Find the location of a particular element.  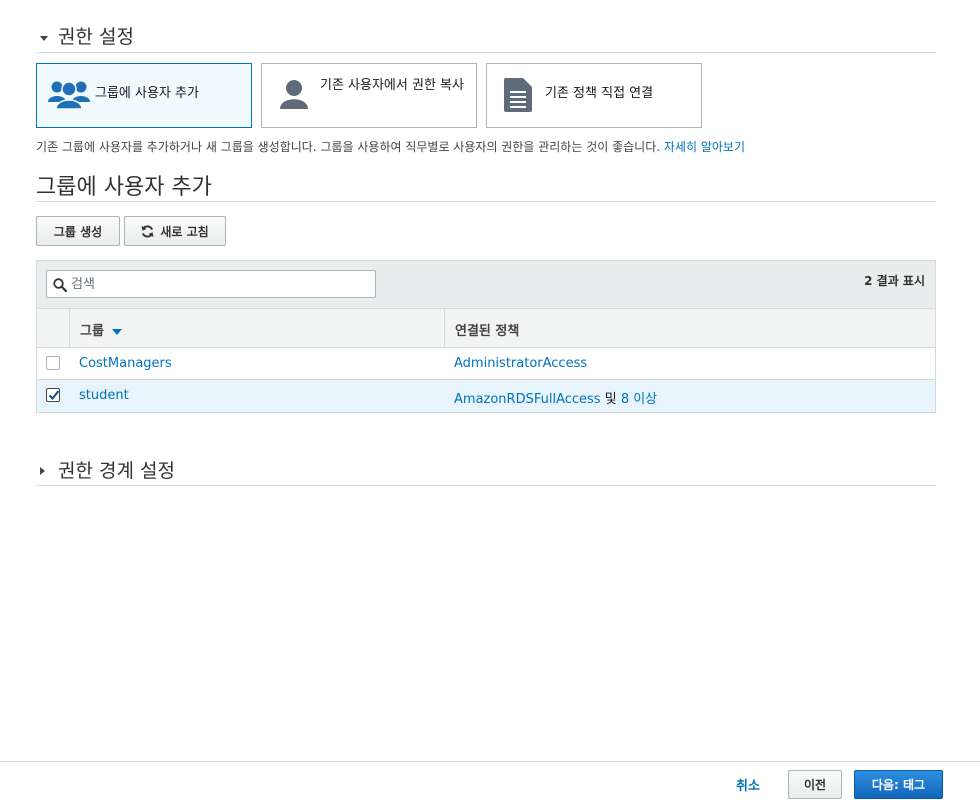

search-box is located at coordinates (211, 284).